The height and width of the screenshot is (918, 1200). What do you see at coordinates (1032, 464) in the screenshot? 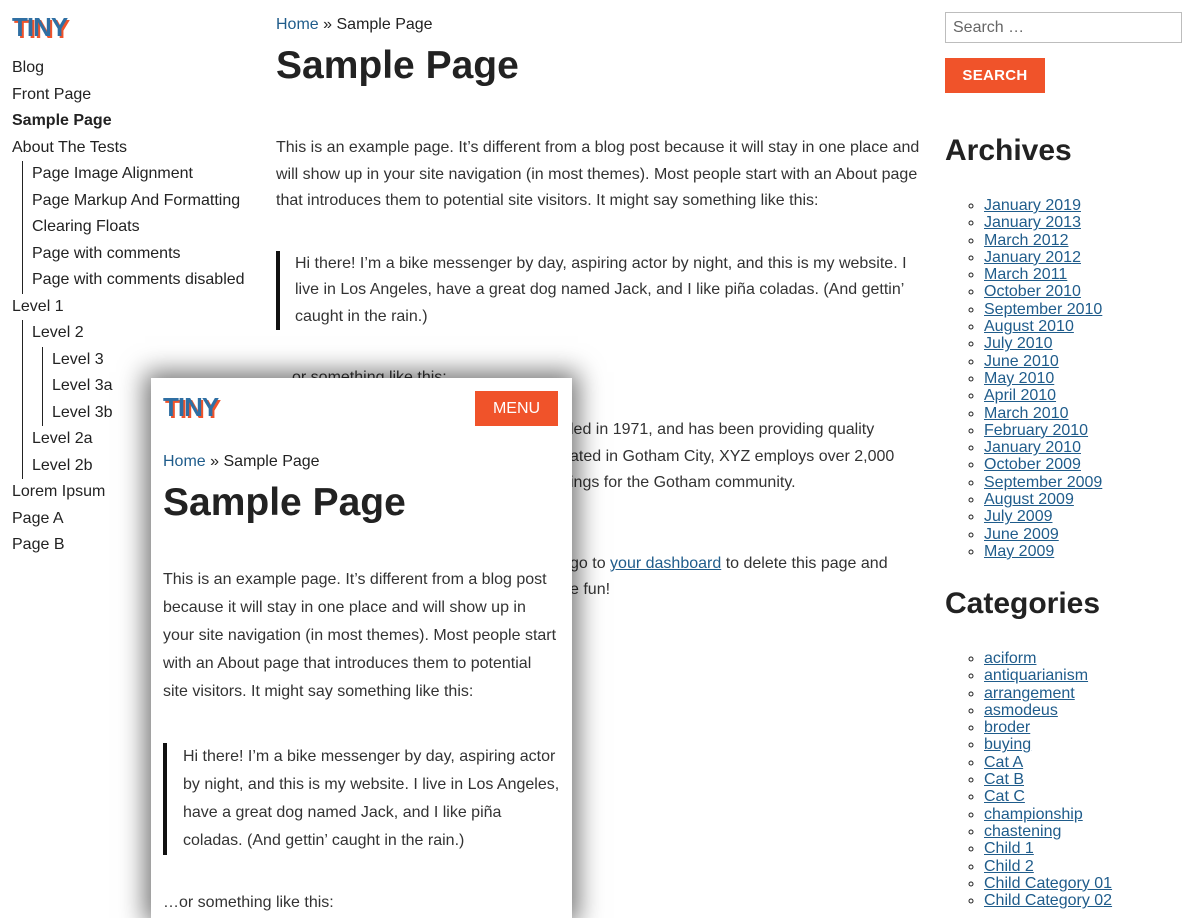
I see `archive-link: October 2009` at bounding box center [1032, 464].